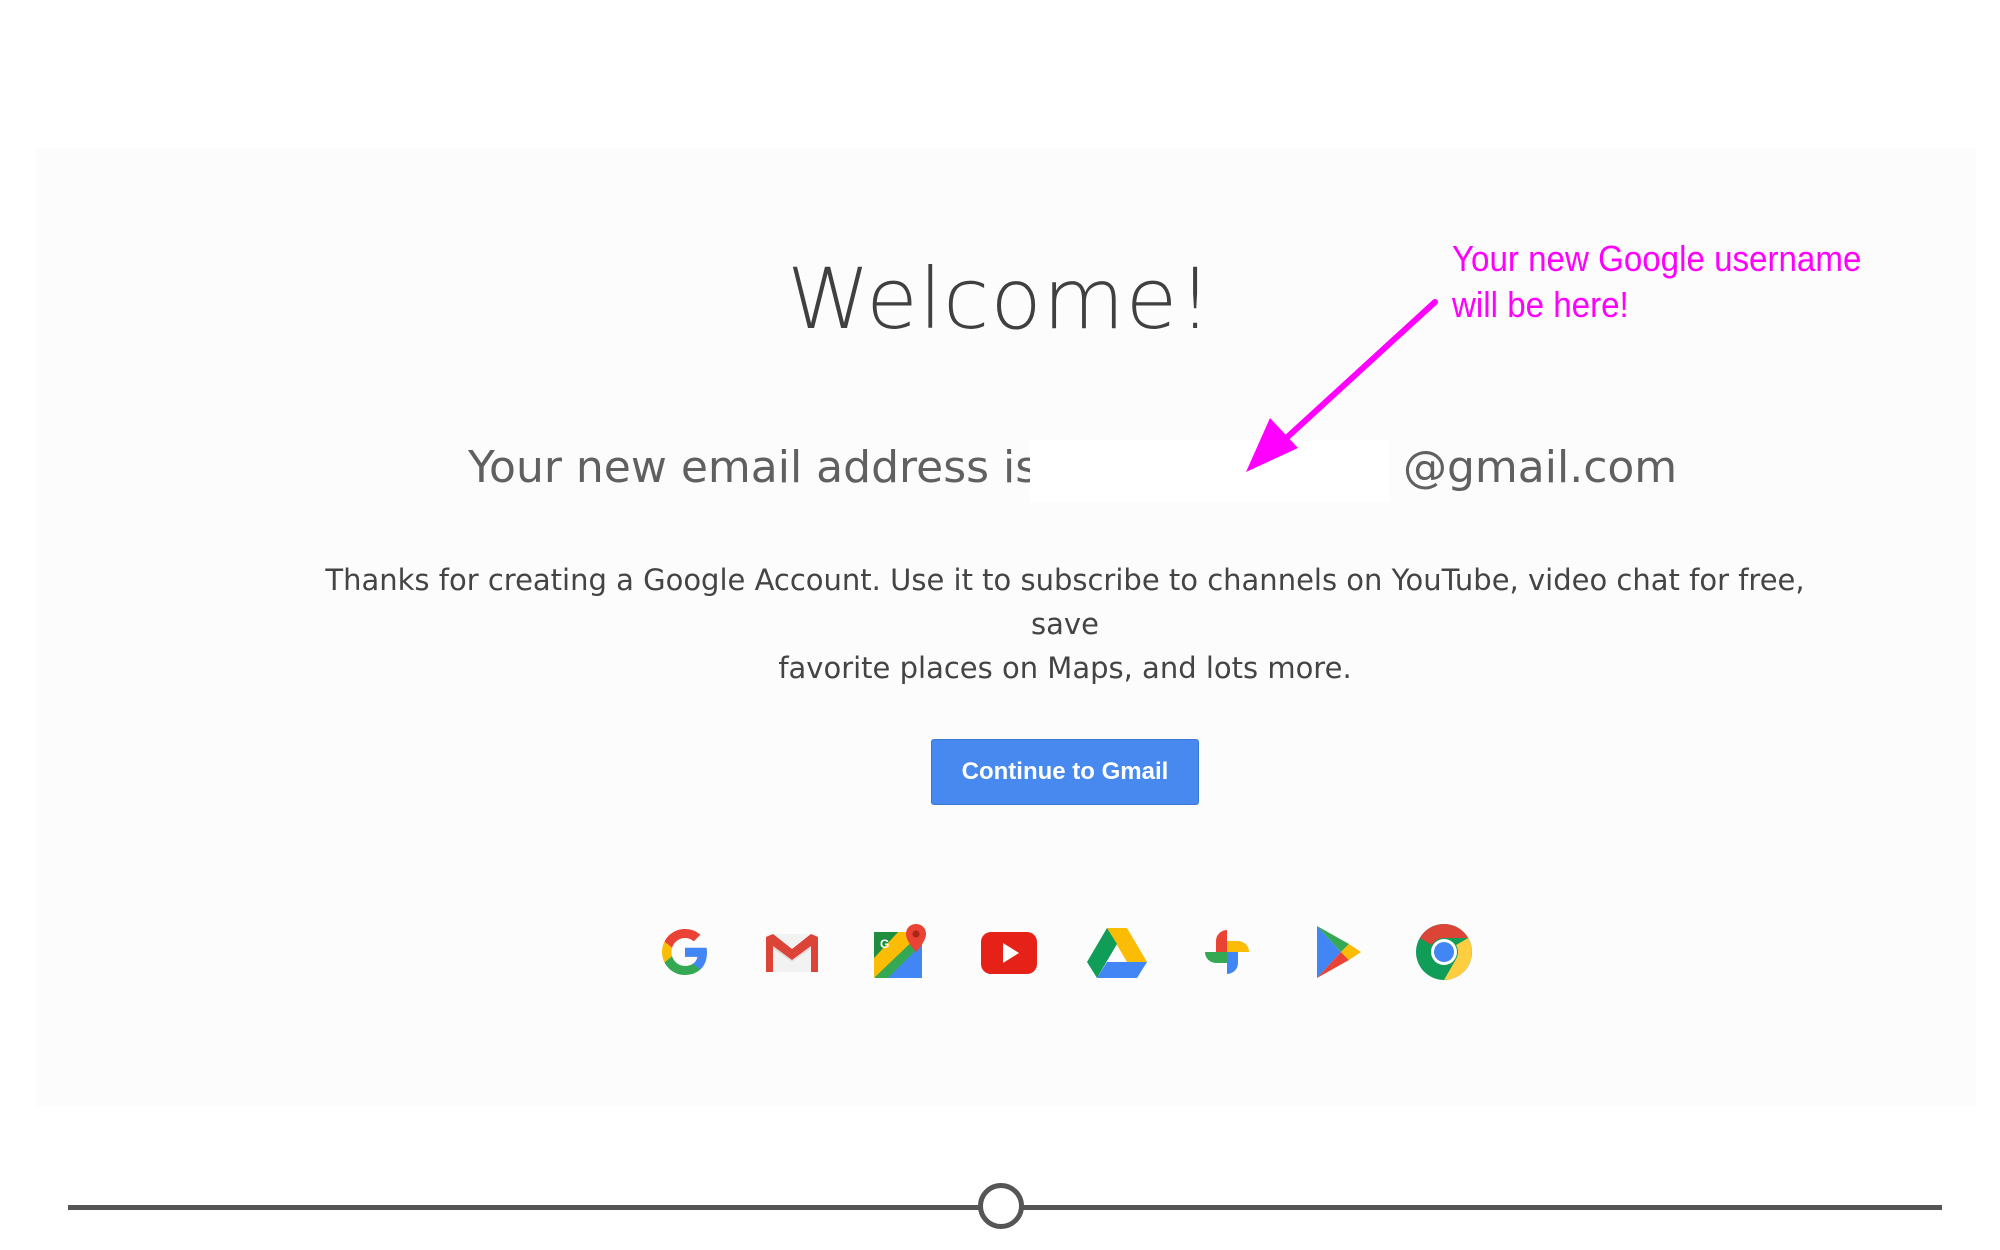 The width and height of the screenshot is (2000, 1250). Describe the element at coordinates (1656, 282) in the screenshot. I see `username-annotation: Your new Google username will be here!` at that location.